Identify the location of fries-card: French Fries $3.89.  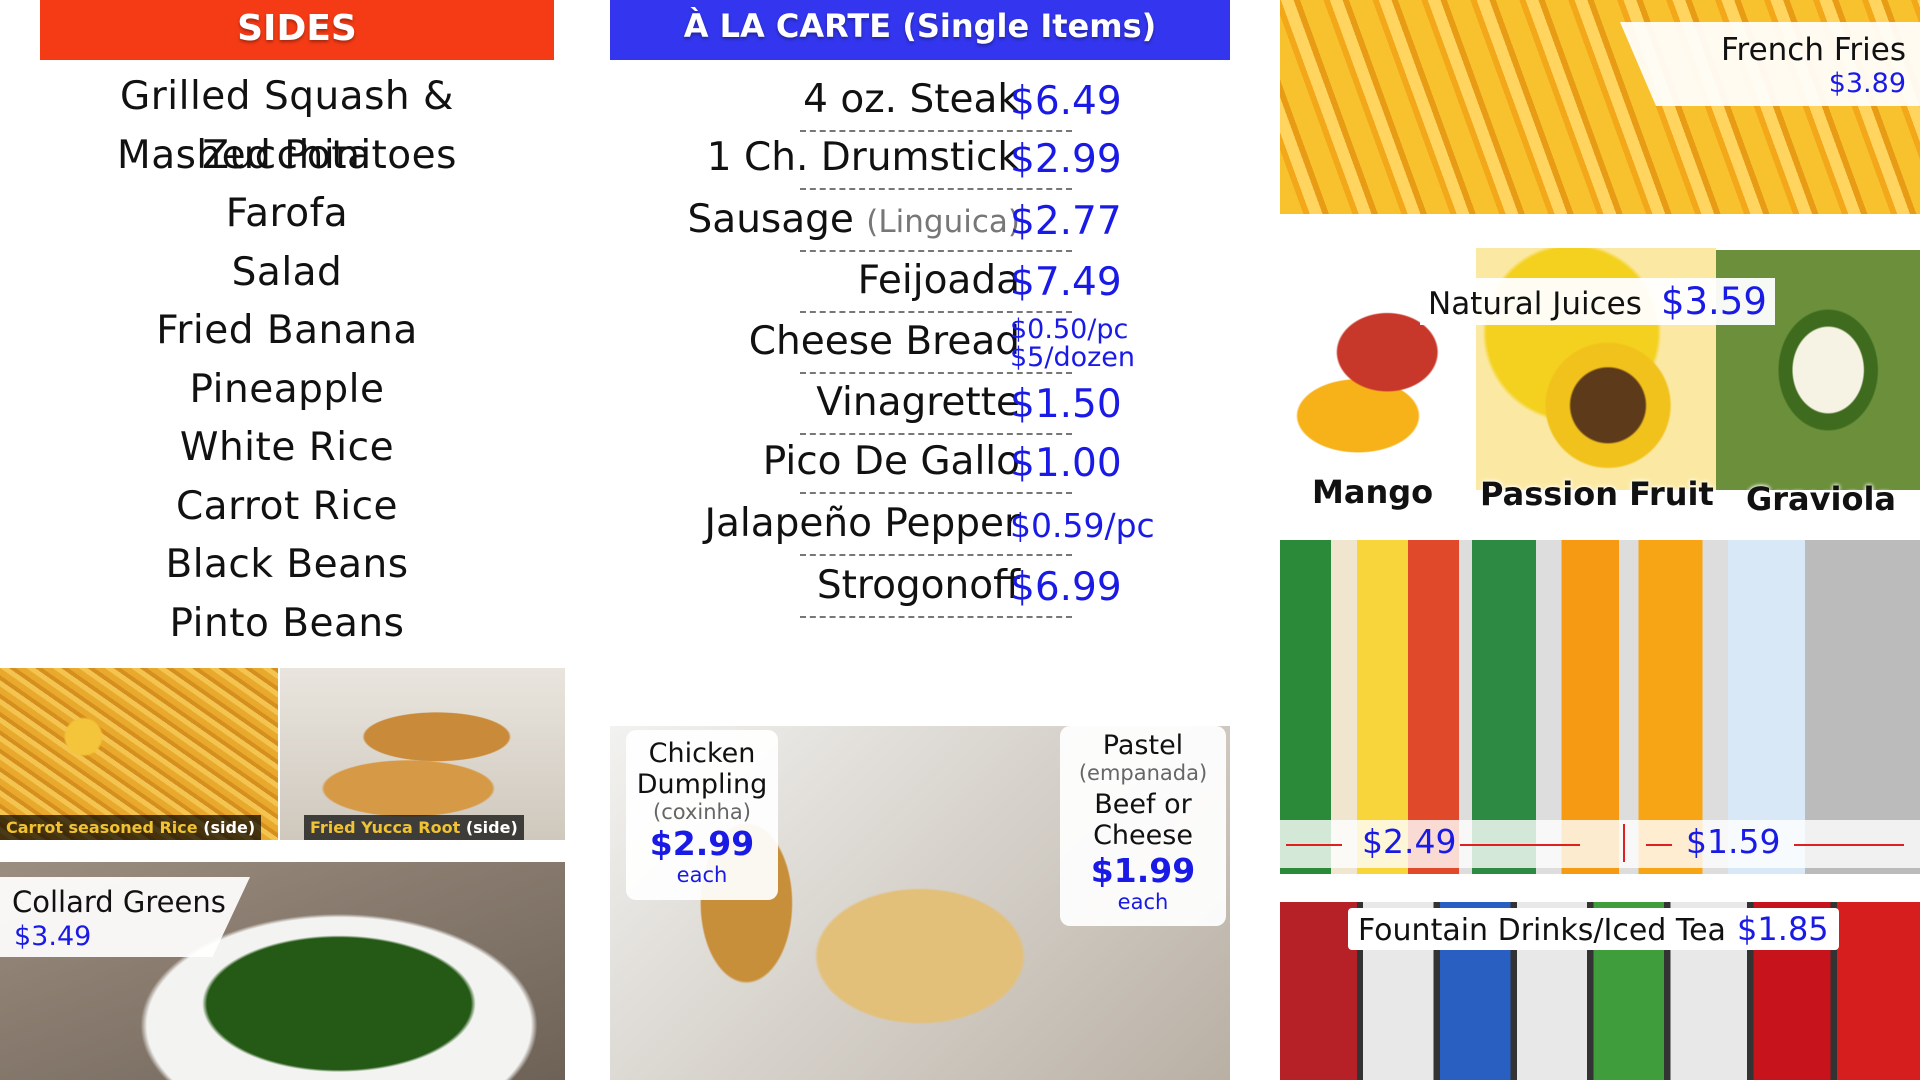
(1770, 64).